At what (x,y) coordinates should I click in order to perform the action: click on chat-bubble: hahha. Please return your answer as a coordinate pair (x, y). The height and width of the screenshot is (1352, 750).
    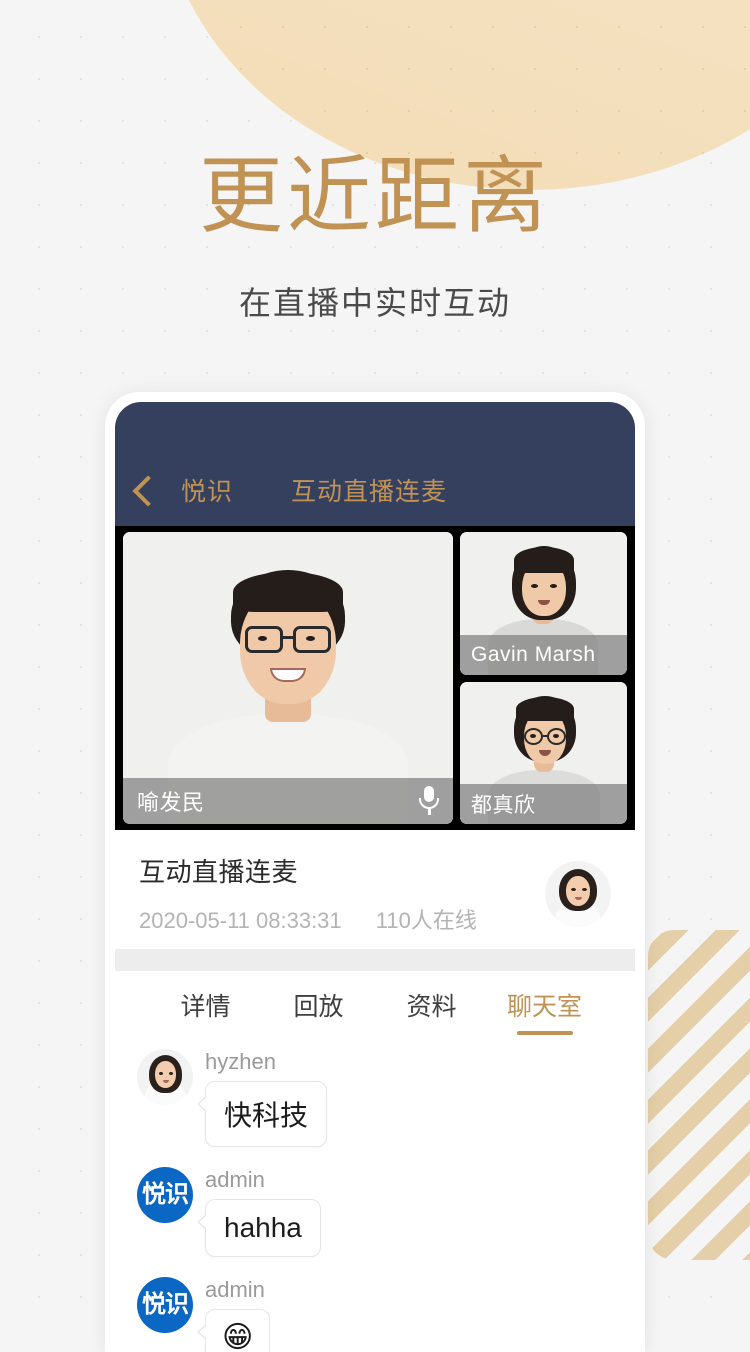
    Looking at the image, I should click on (259, 1228).